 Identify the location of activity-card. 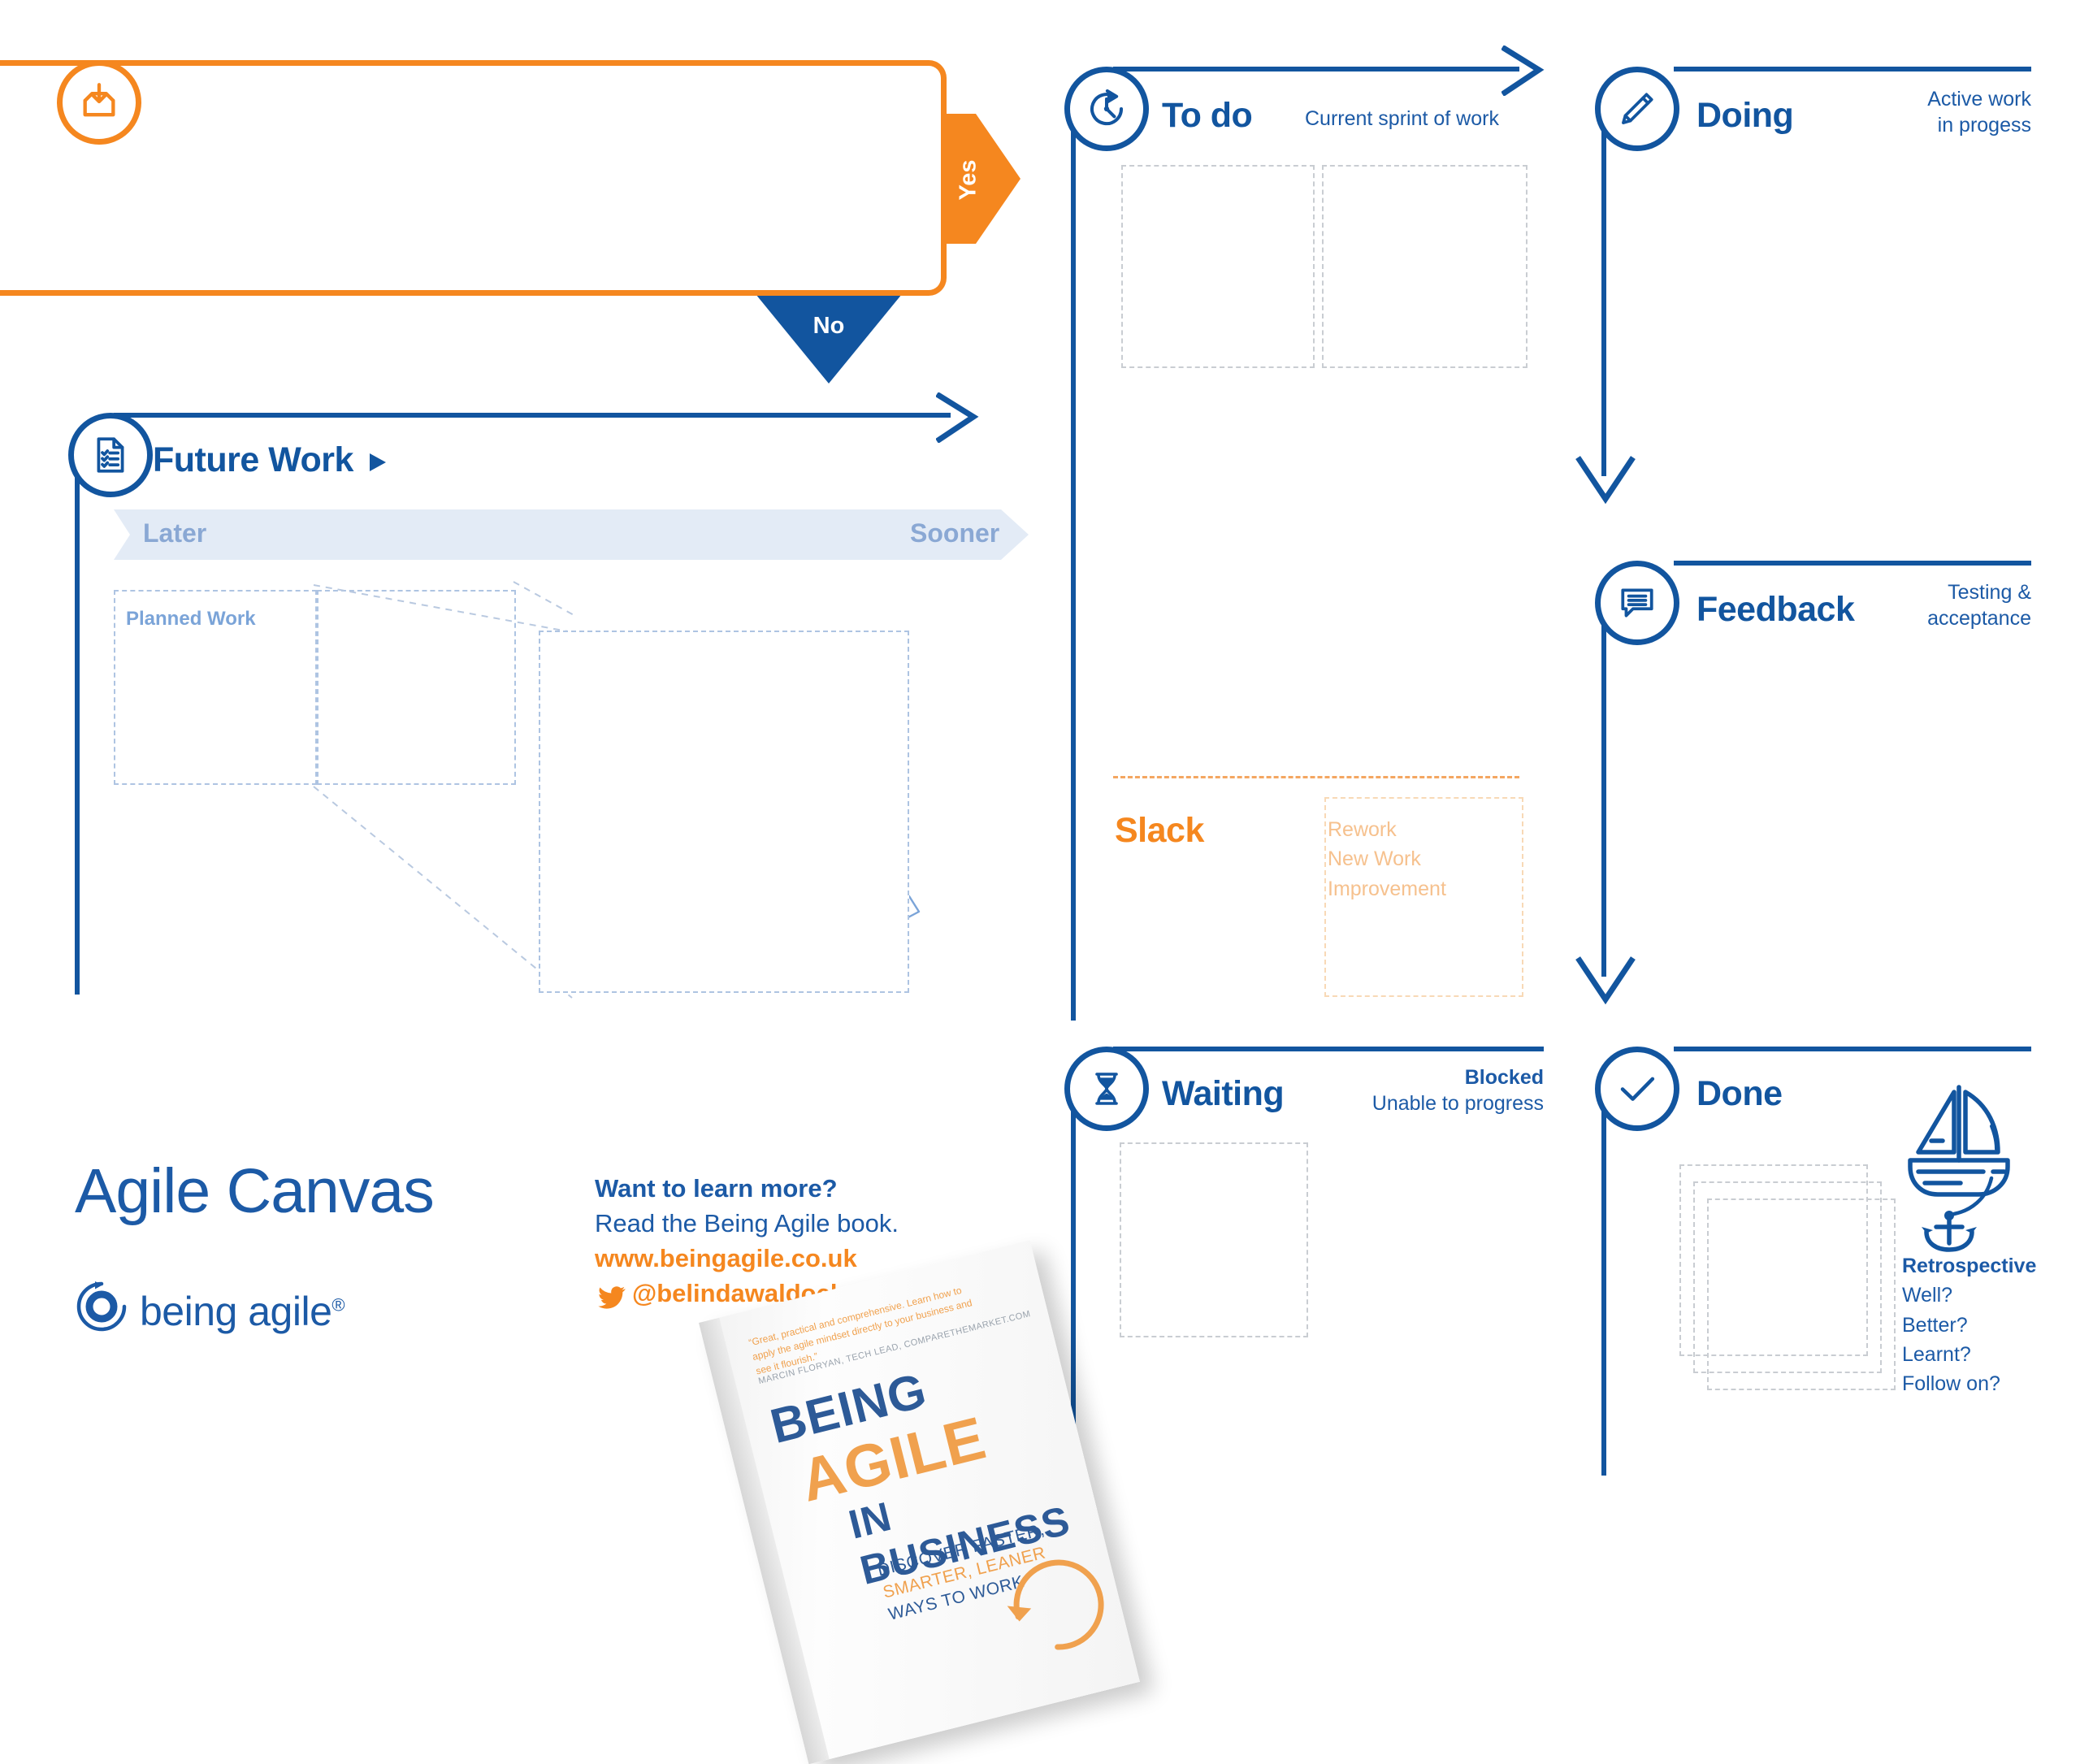
(724, 812).